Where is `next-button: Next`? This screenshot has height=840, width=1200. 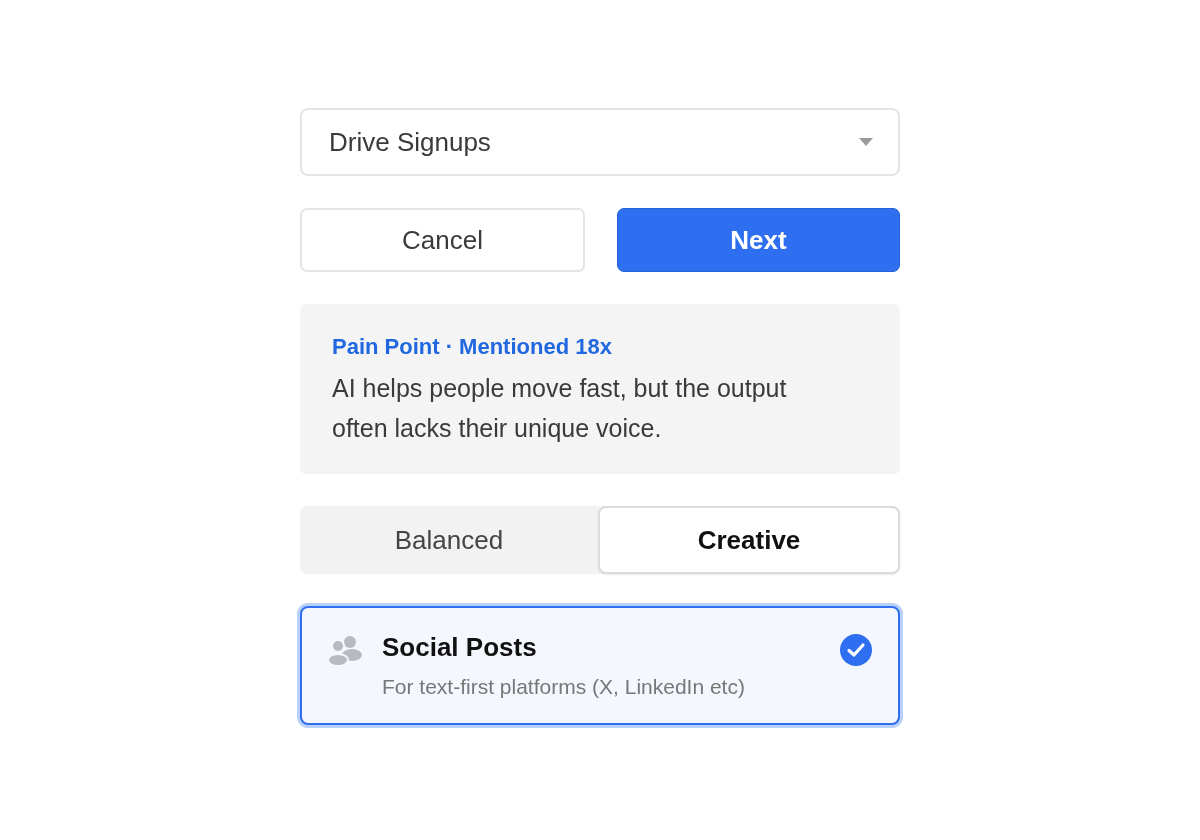
next-button: Next is located at coordinates (758, 240).